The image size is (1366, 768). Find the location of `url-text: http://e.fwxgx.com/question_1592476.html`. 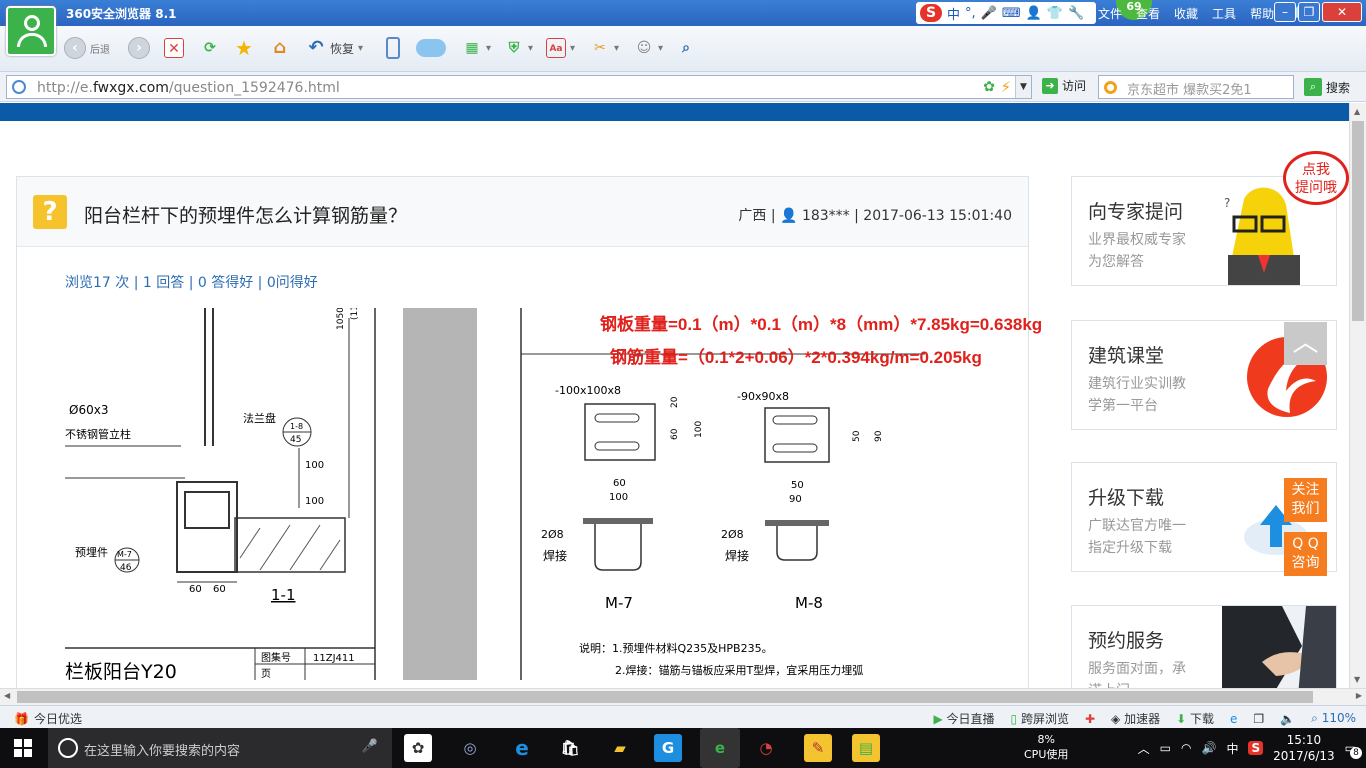

url-text: http://e.fwxgx.com/question_1592476.html is located at coordinates (188, 88).